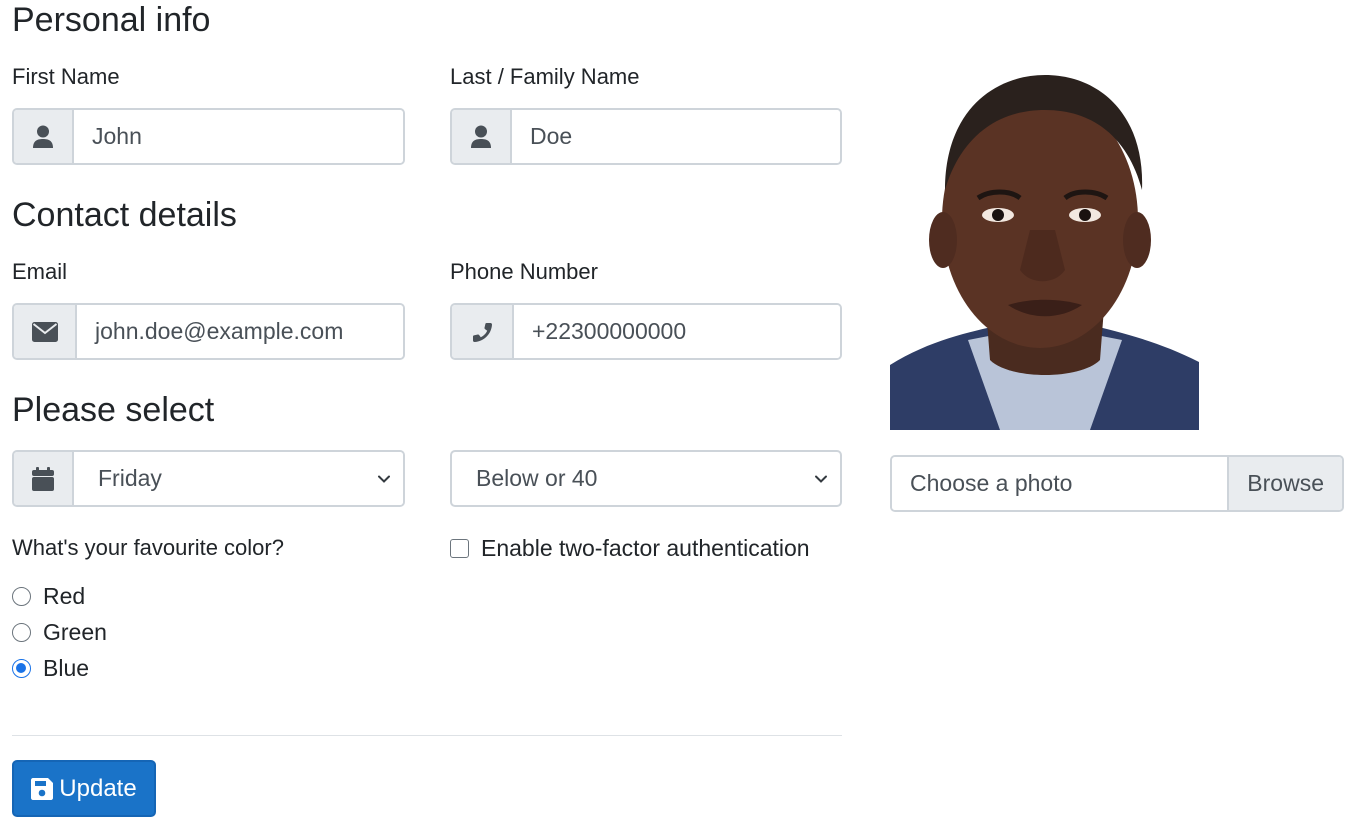 This screenshot has height=824, width=1355. I want to click on update-button: Update, so click(84, 788).